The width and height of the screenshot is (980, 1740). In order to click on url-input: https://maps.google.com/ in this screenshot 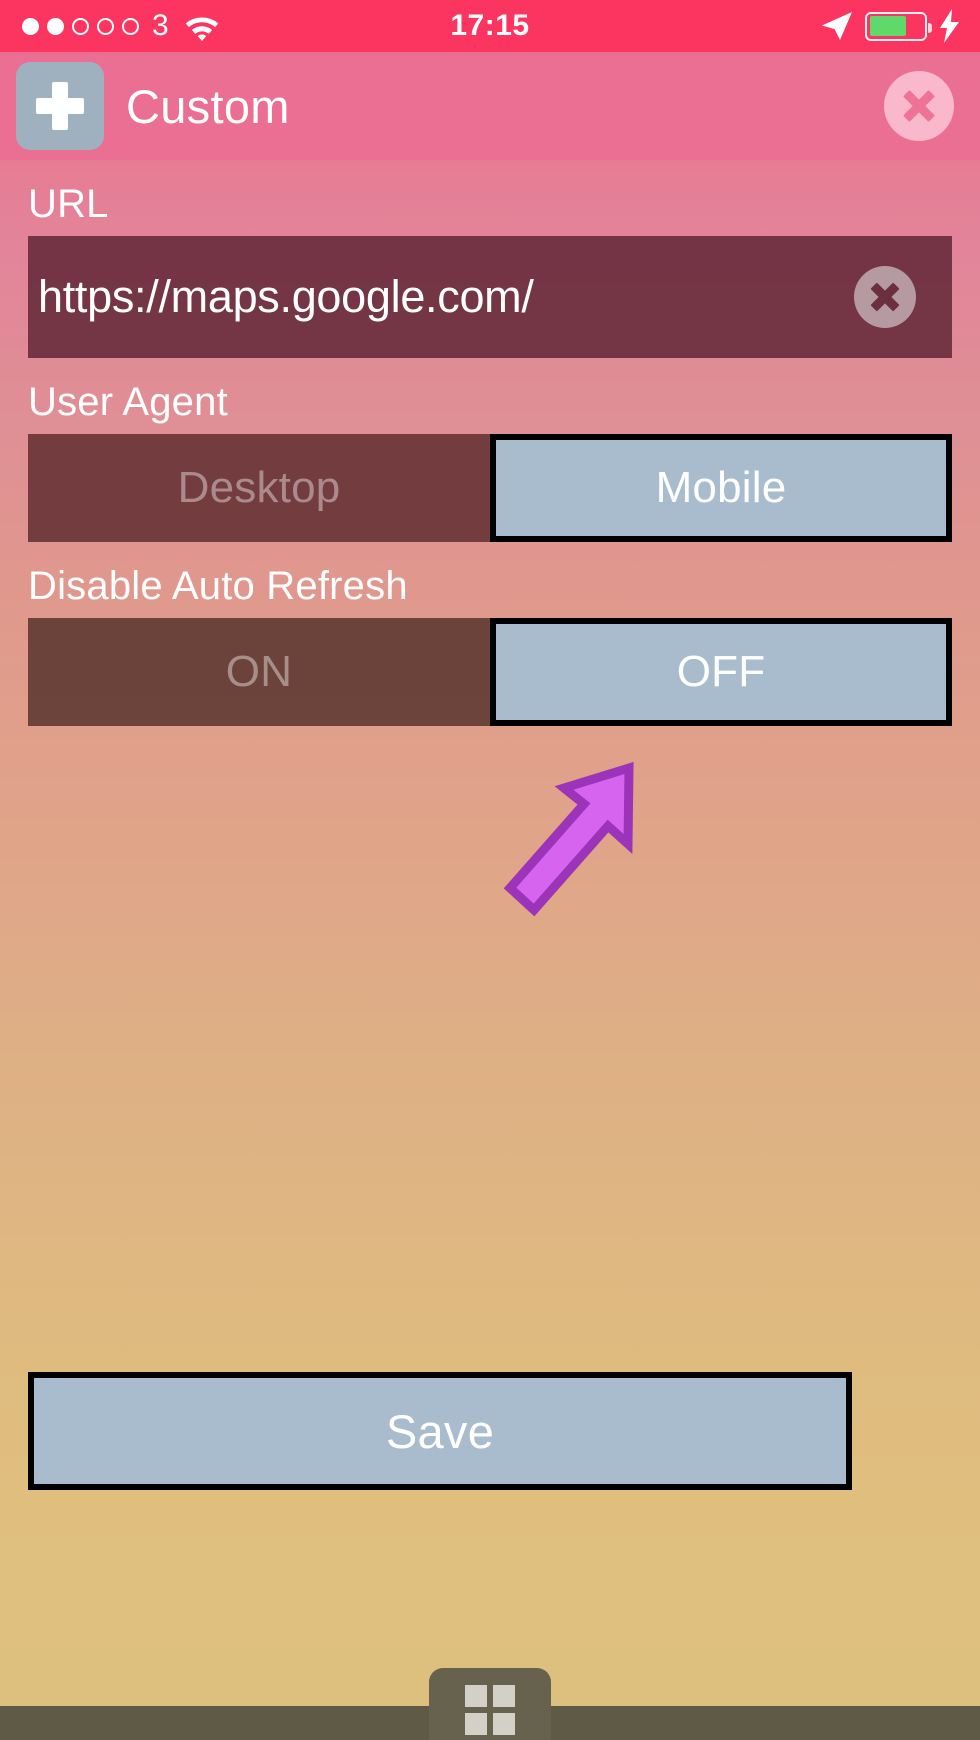, I will do `click(281, 297)`.